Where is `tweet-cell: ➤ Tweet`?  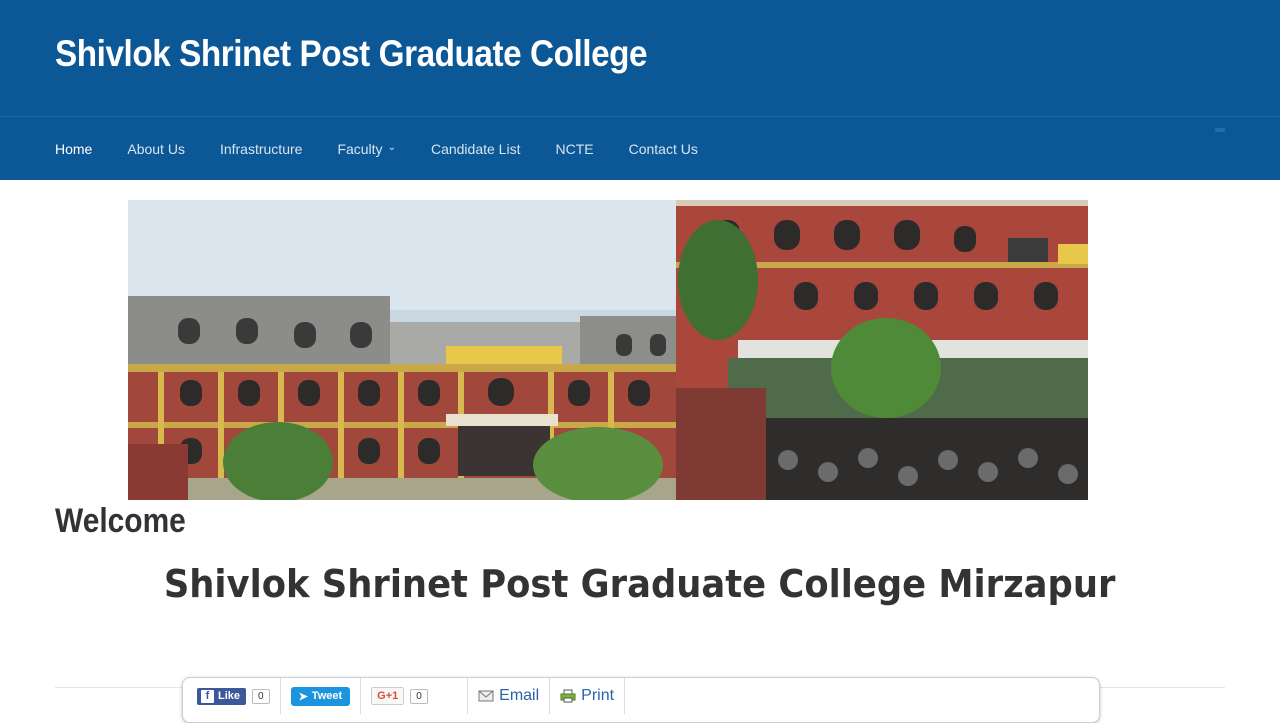 tweet-cell: ➤ Tweet is located at coordinates (321, 696).